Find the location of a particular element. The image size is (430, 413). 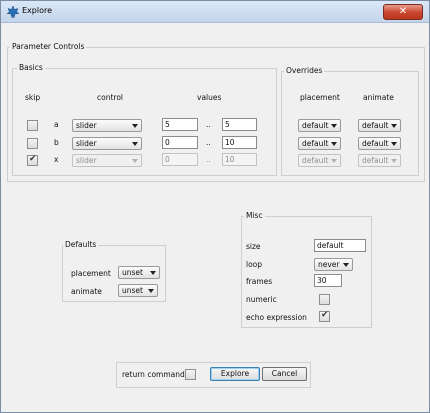

override-animate-select-x: default is located at coordinates (379, 160).